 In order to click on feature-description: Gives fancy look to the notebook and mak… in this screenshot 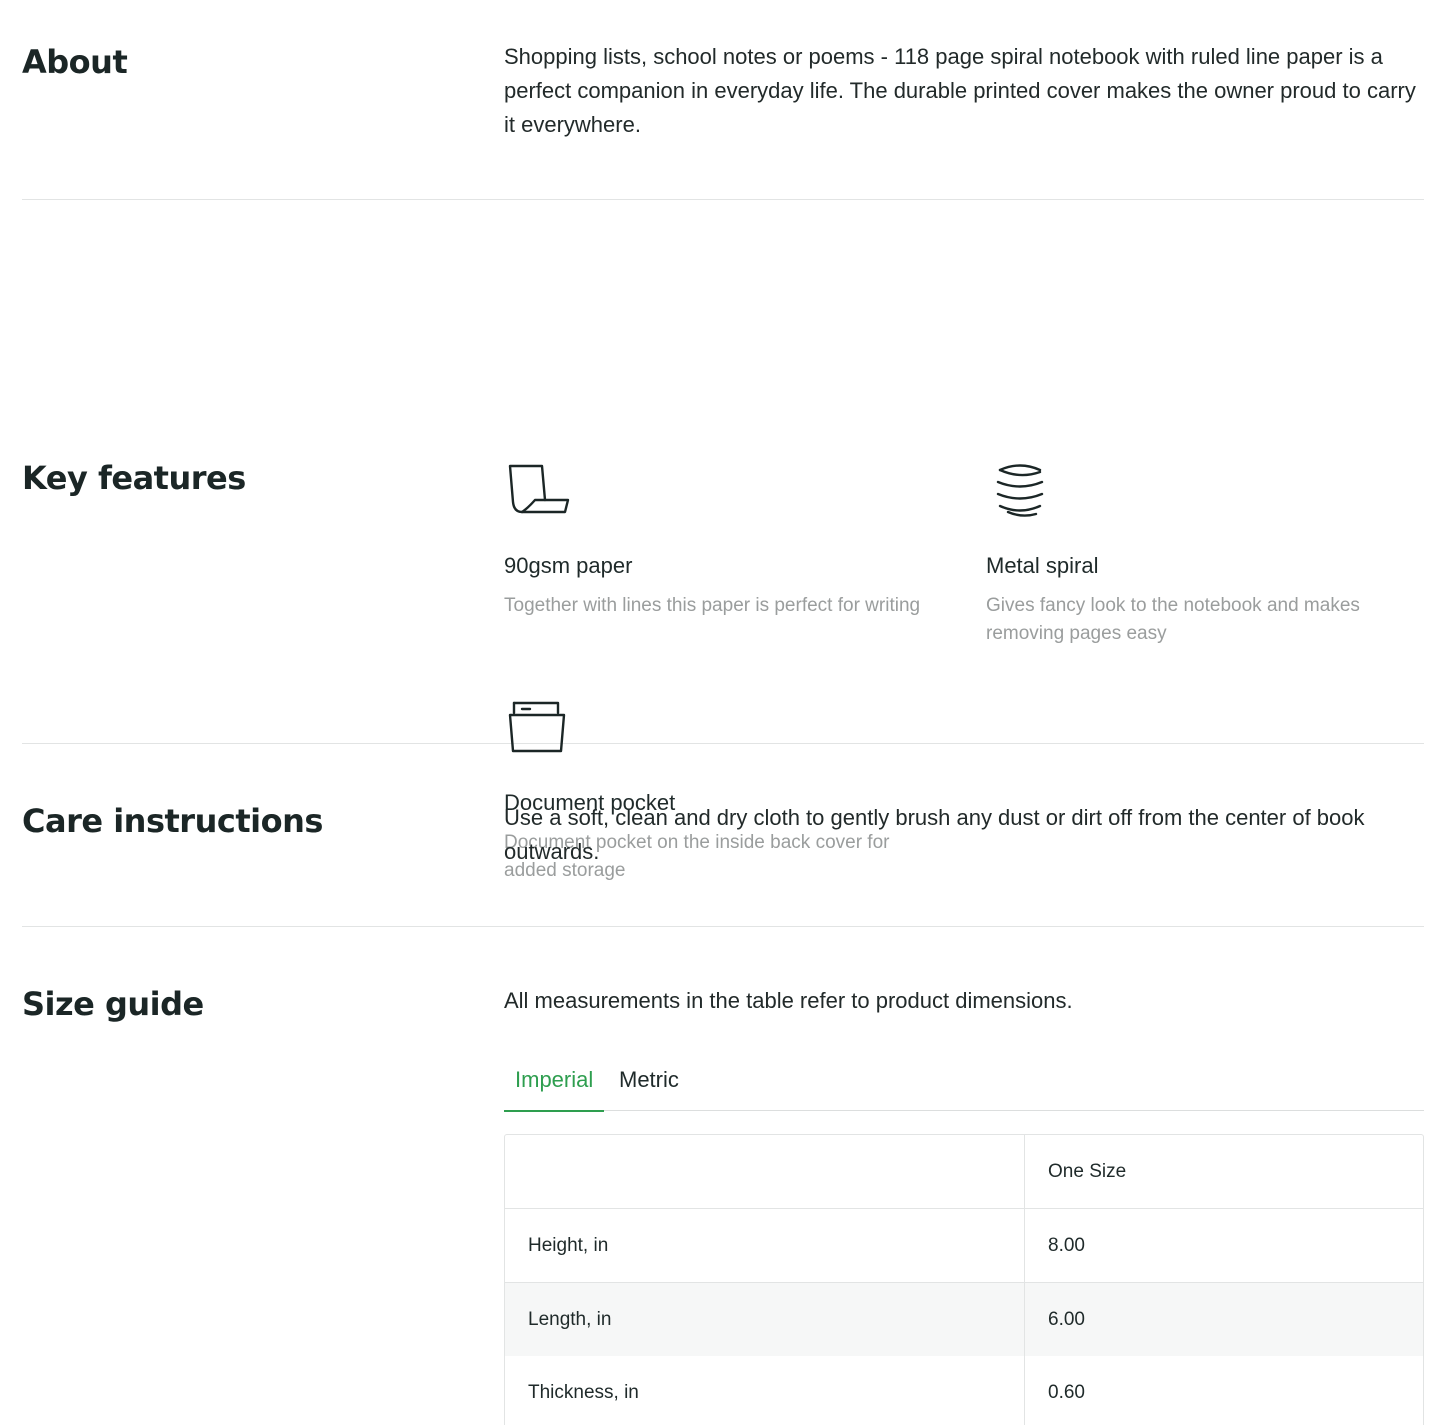, I will do `click(1173, 619)`.